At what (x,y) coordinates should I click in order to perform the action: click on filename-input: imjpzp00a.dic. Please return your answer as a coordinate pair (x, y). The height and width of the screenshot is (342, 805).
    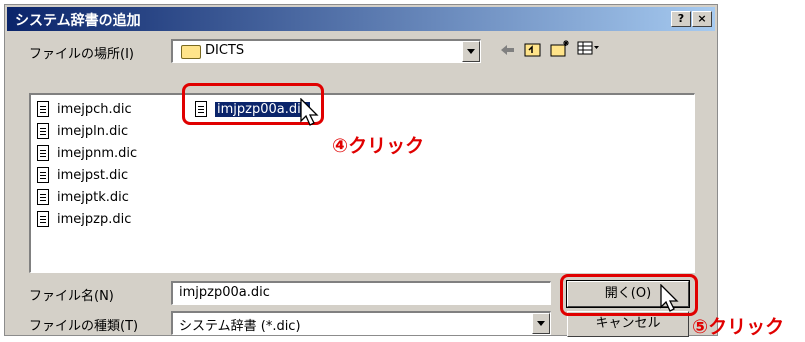
    Looking at the image, I should click on (361, 293).